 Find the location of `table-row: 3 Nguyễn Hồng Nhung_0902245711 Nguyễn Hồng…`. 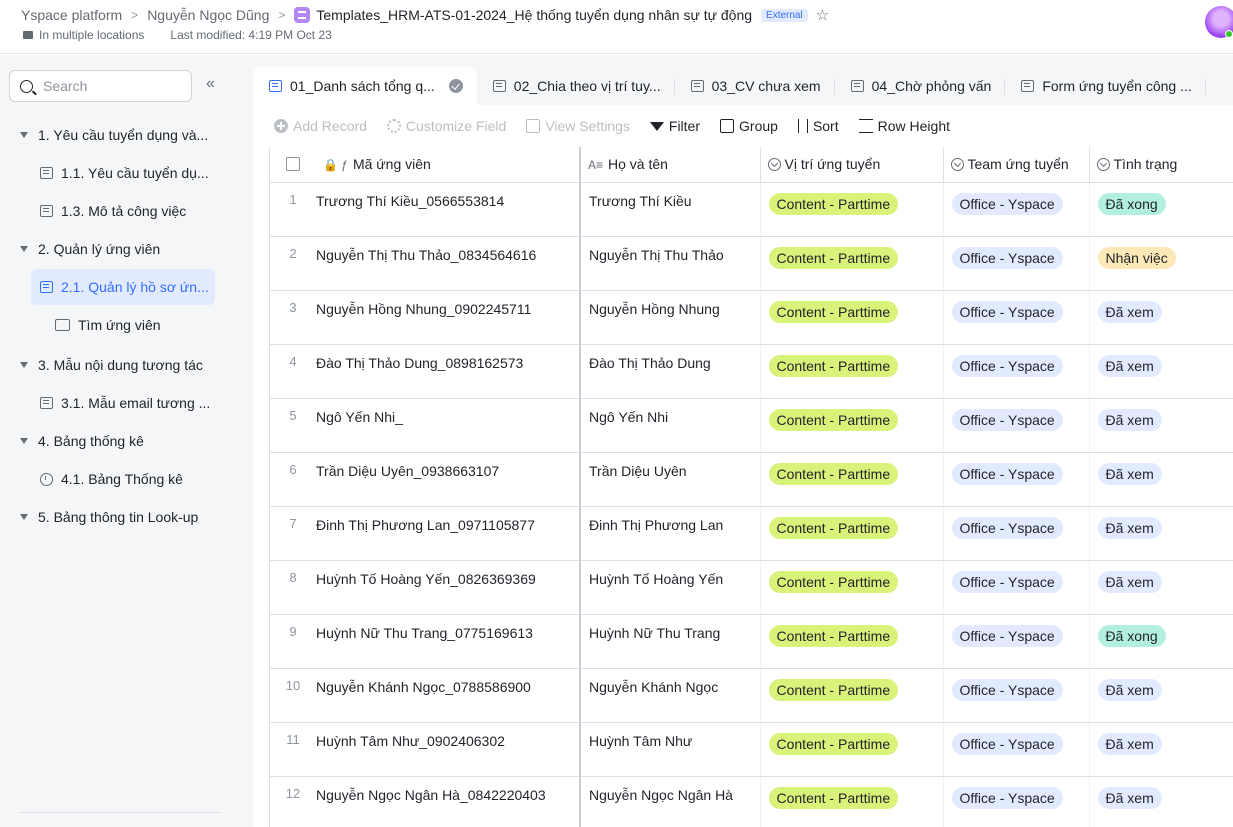

table-row: 3 Nguyễn Hồng Nhung_0902245711 Nguyễn Hồng… is located at coordinates (751, 317).